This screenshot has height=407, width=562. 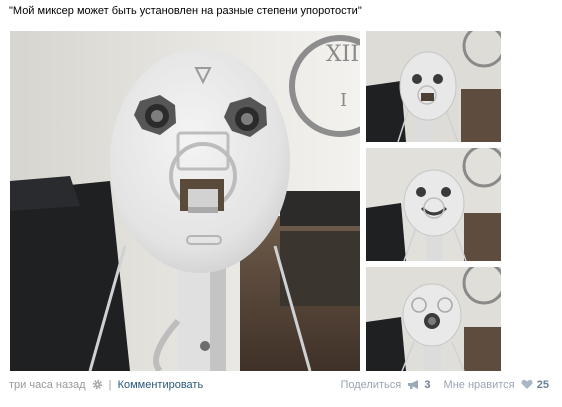 I want to click on svg-text: I, so click(x=343, y=100).